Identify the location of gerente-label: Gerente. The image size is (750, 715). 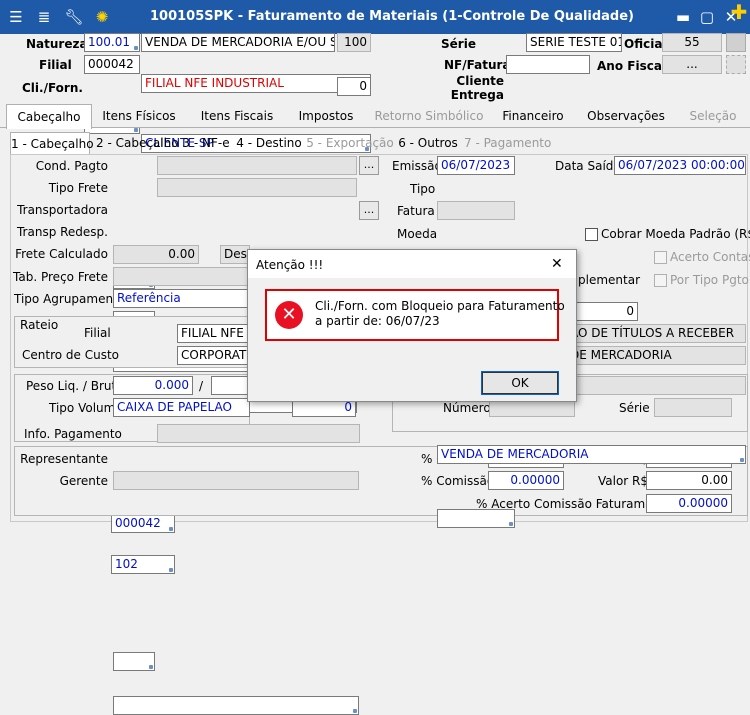
(83, 481).